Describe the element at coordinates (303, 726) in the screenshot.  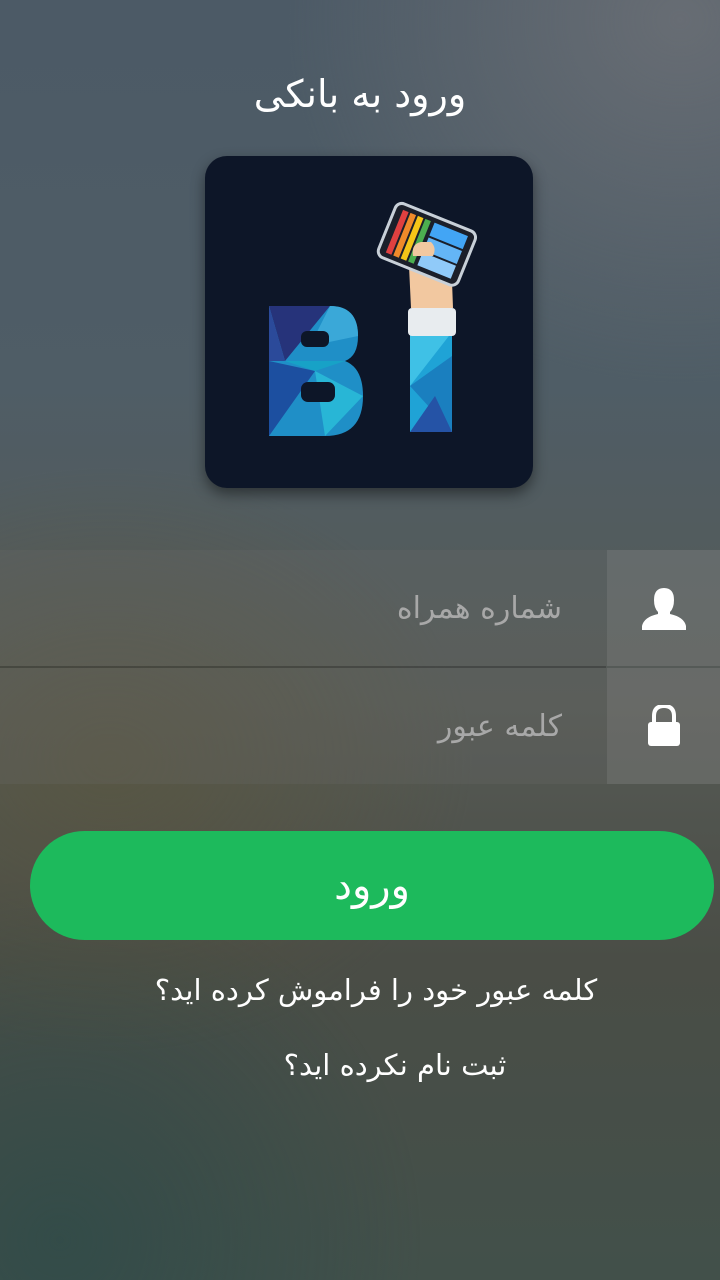
I see `password-input` at that location.